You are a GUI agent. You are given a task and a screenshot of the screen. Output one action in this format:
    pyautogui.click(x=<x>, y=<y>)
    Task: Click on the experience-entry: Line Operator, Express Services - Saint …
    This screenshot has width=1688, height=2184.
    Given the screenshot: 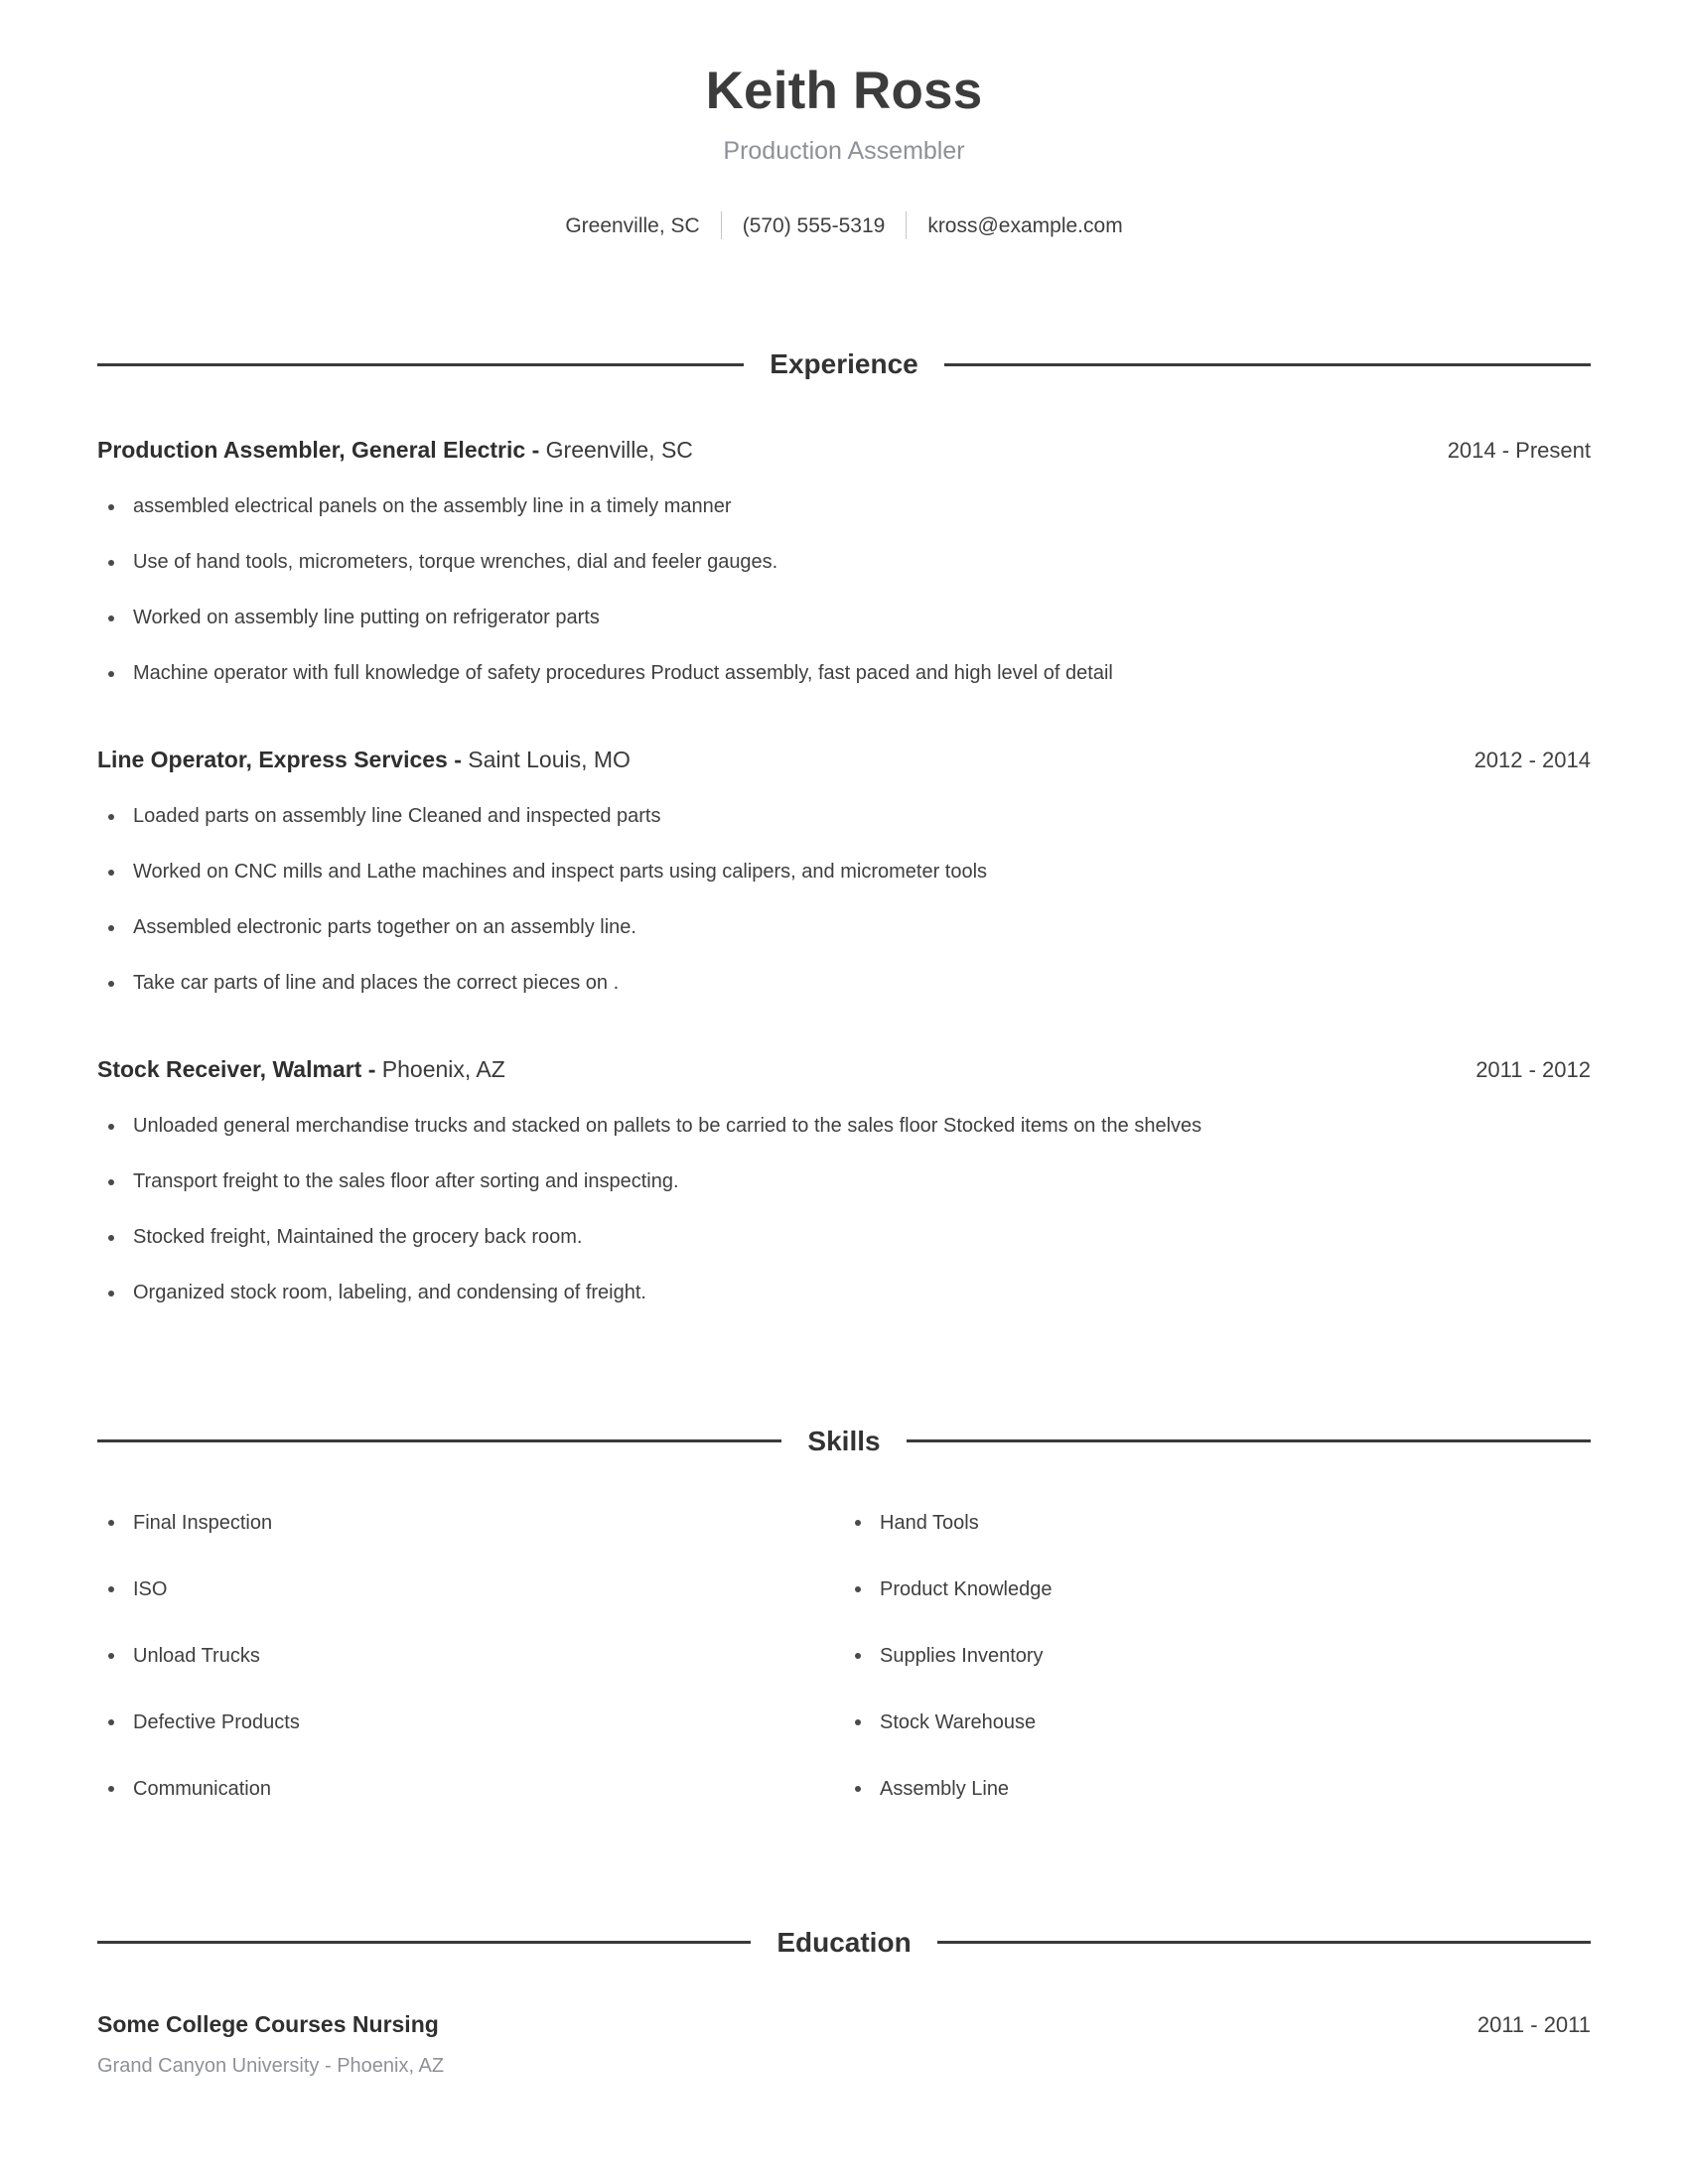 What is the action you would take?
    pyautogui.click(x=844, y=871)
    